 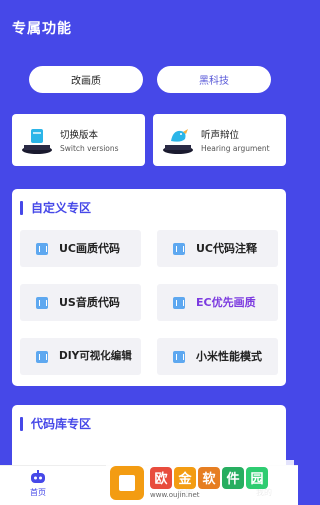 I want to click on uc-quality-code-tile: UC画质代码, so click(x=80, y=248).